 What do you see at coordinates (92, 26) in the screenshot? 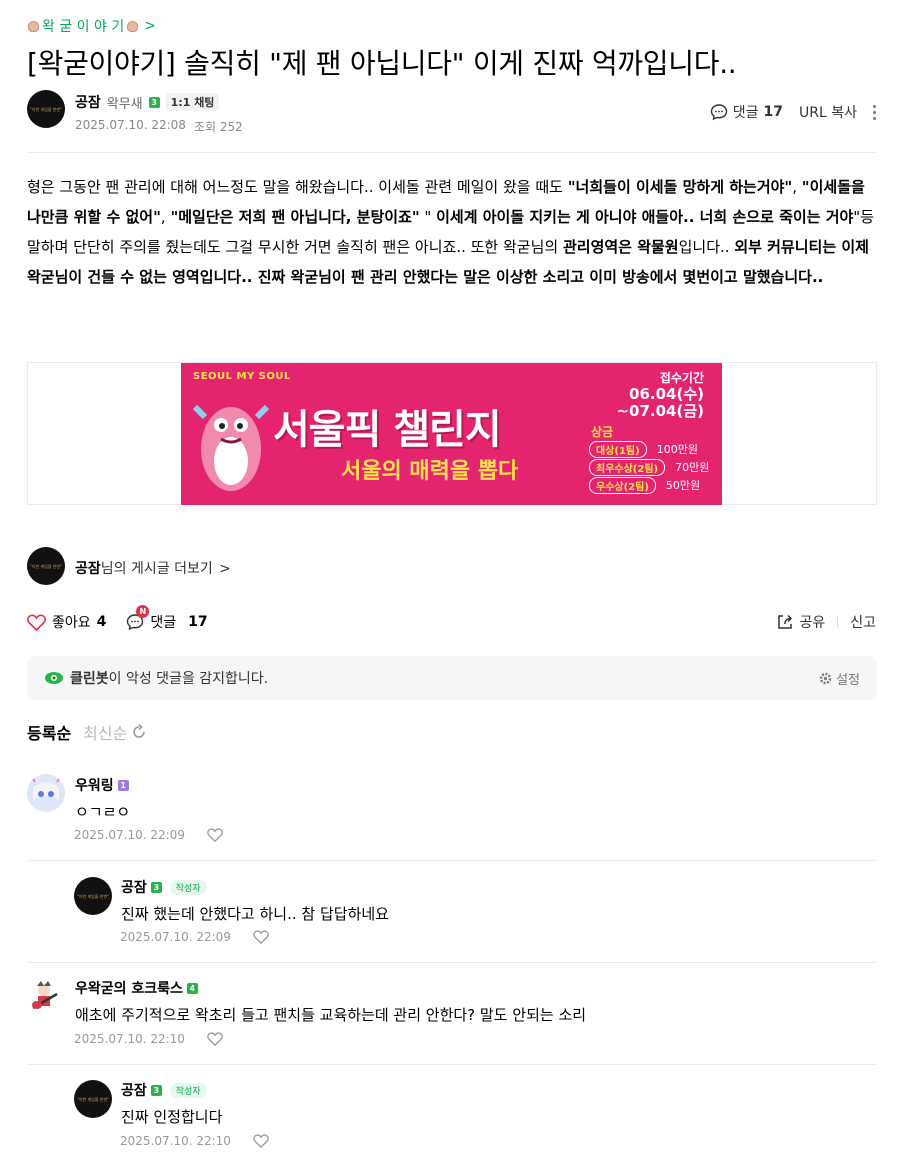
I see `cafe-board-link: 왁 굳 이 야 기 >` at bounding box center [92, 26].